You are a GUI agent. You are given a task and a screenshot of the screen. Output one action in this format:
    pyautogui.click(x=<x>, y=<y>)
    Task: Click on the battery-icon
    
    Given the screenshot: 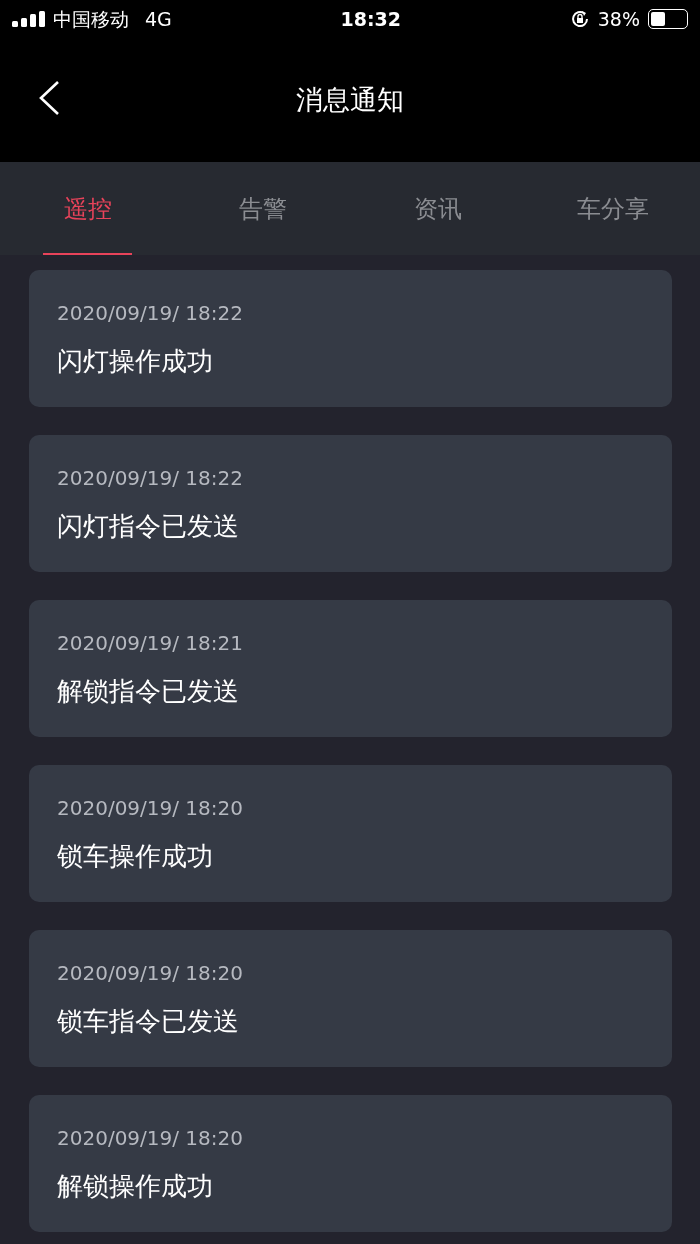 What is the action you would take?
    pyautogui.click(x=668, y=19)
    